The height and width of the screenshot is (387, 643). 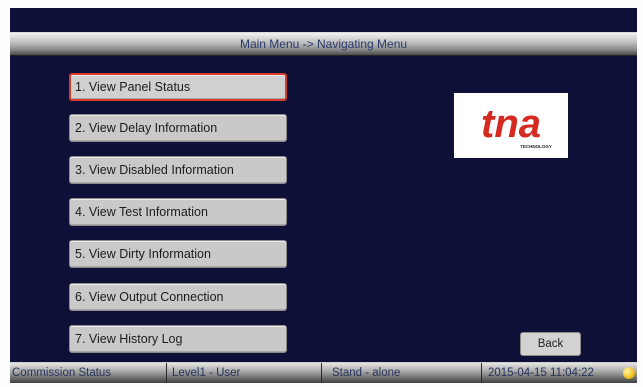 What do you see at coordinates (178, 128) in the screenshot?
I see `menu-item-view-delay-information: 2. View Delay Information` at bounding box center [178, 128].